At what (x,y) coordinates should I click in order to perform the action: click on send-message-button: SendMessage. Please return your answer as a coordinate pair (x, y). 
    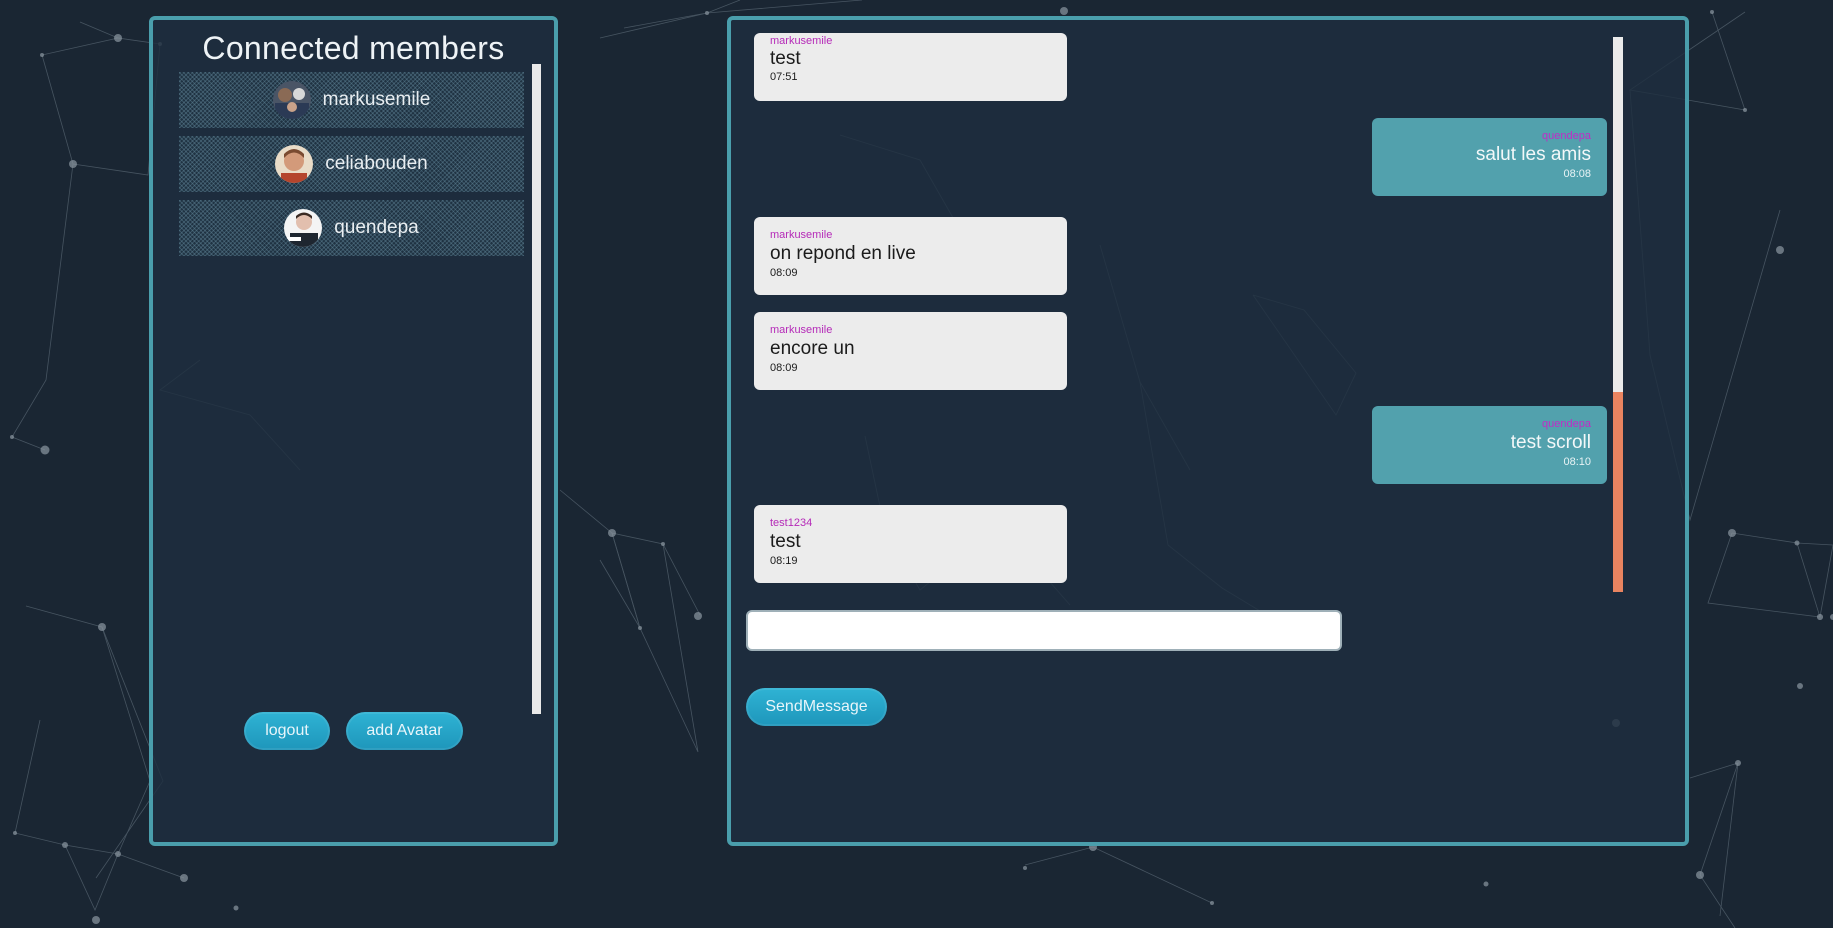
    Looking at the image, I should click on (816, 707).